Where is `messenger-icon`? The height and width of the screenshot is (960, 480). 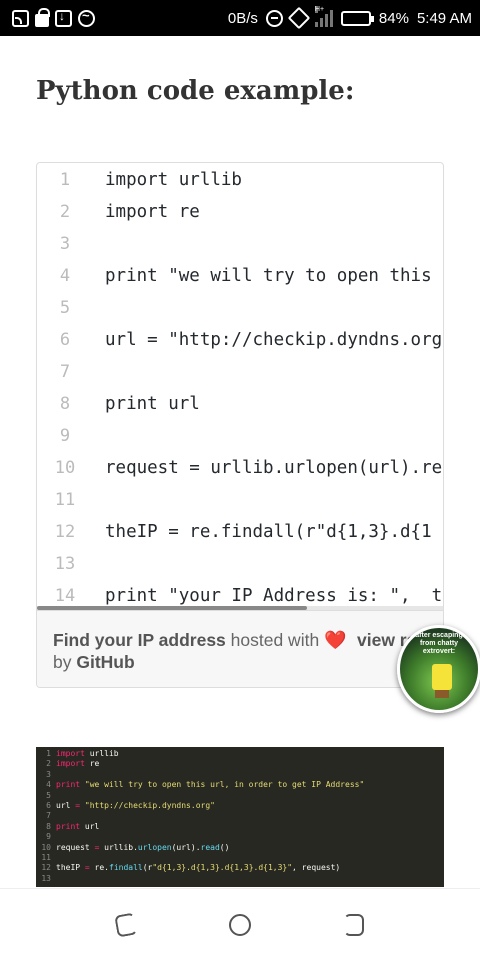
messenger-icon is located at coordinates (86, 17).